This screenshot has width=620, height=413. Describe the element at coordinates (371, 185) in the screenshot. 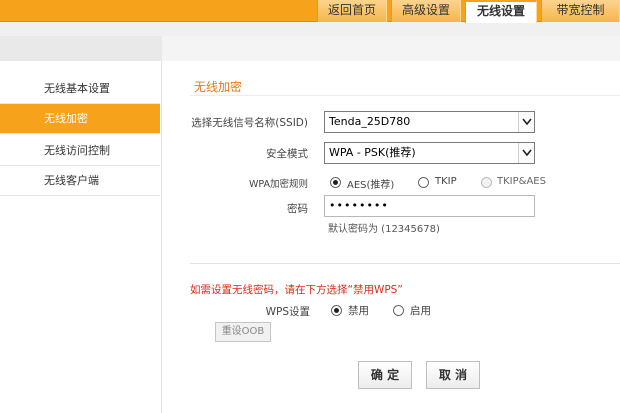

I see `rule-aes-label: AES(推荐)` at that location.